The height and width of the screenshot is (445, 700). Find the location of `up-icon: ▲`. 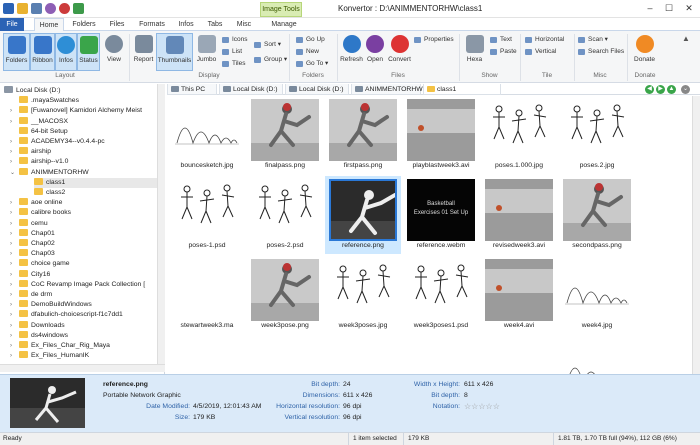

up-icon: ▲ is located at coordinates (671, 89).